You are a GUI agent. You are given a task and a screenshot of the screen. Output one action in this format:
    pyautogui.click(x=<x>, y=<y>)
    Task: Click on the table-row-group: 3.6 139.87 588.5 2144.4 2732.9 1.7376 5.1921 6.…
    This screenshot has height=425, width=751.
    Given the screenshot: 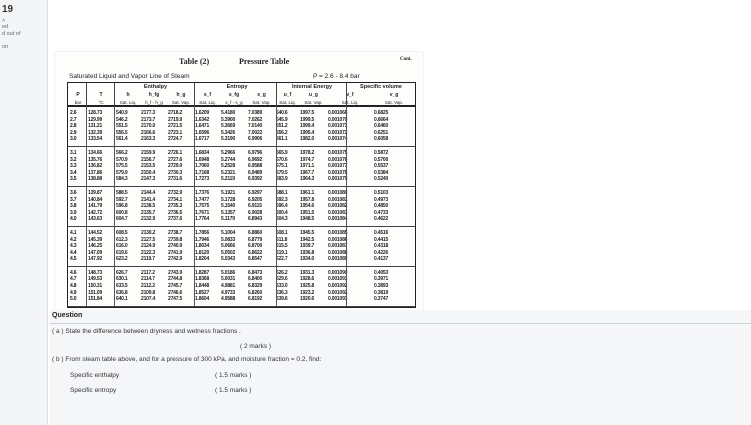 What is the action you would take?
    pyautogui.click(x=241, y=206)
    